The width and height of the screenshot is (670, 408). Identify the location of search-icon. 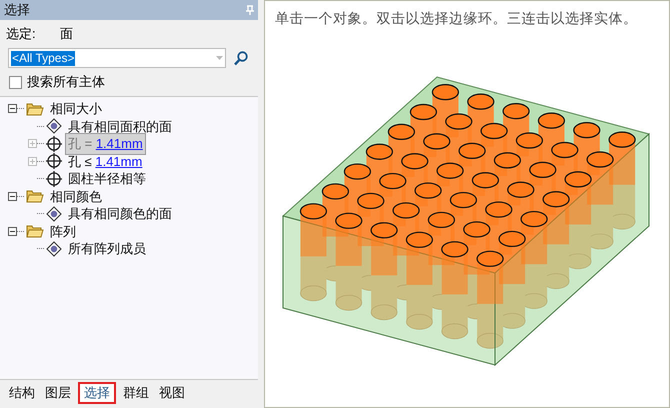
(241, 58).